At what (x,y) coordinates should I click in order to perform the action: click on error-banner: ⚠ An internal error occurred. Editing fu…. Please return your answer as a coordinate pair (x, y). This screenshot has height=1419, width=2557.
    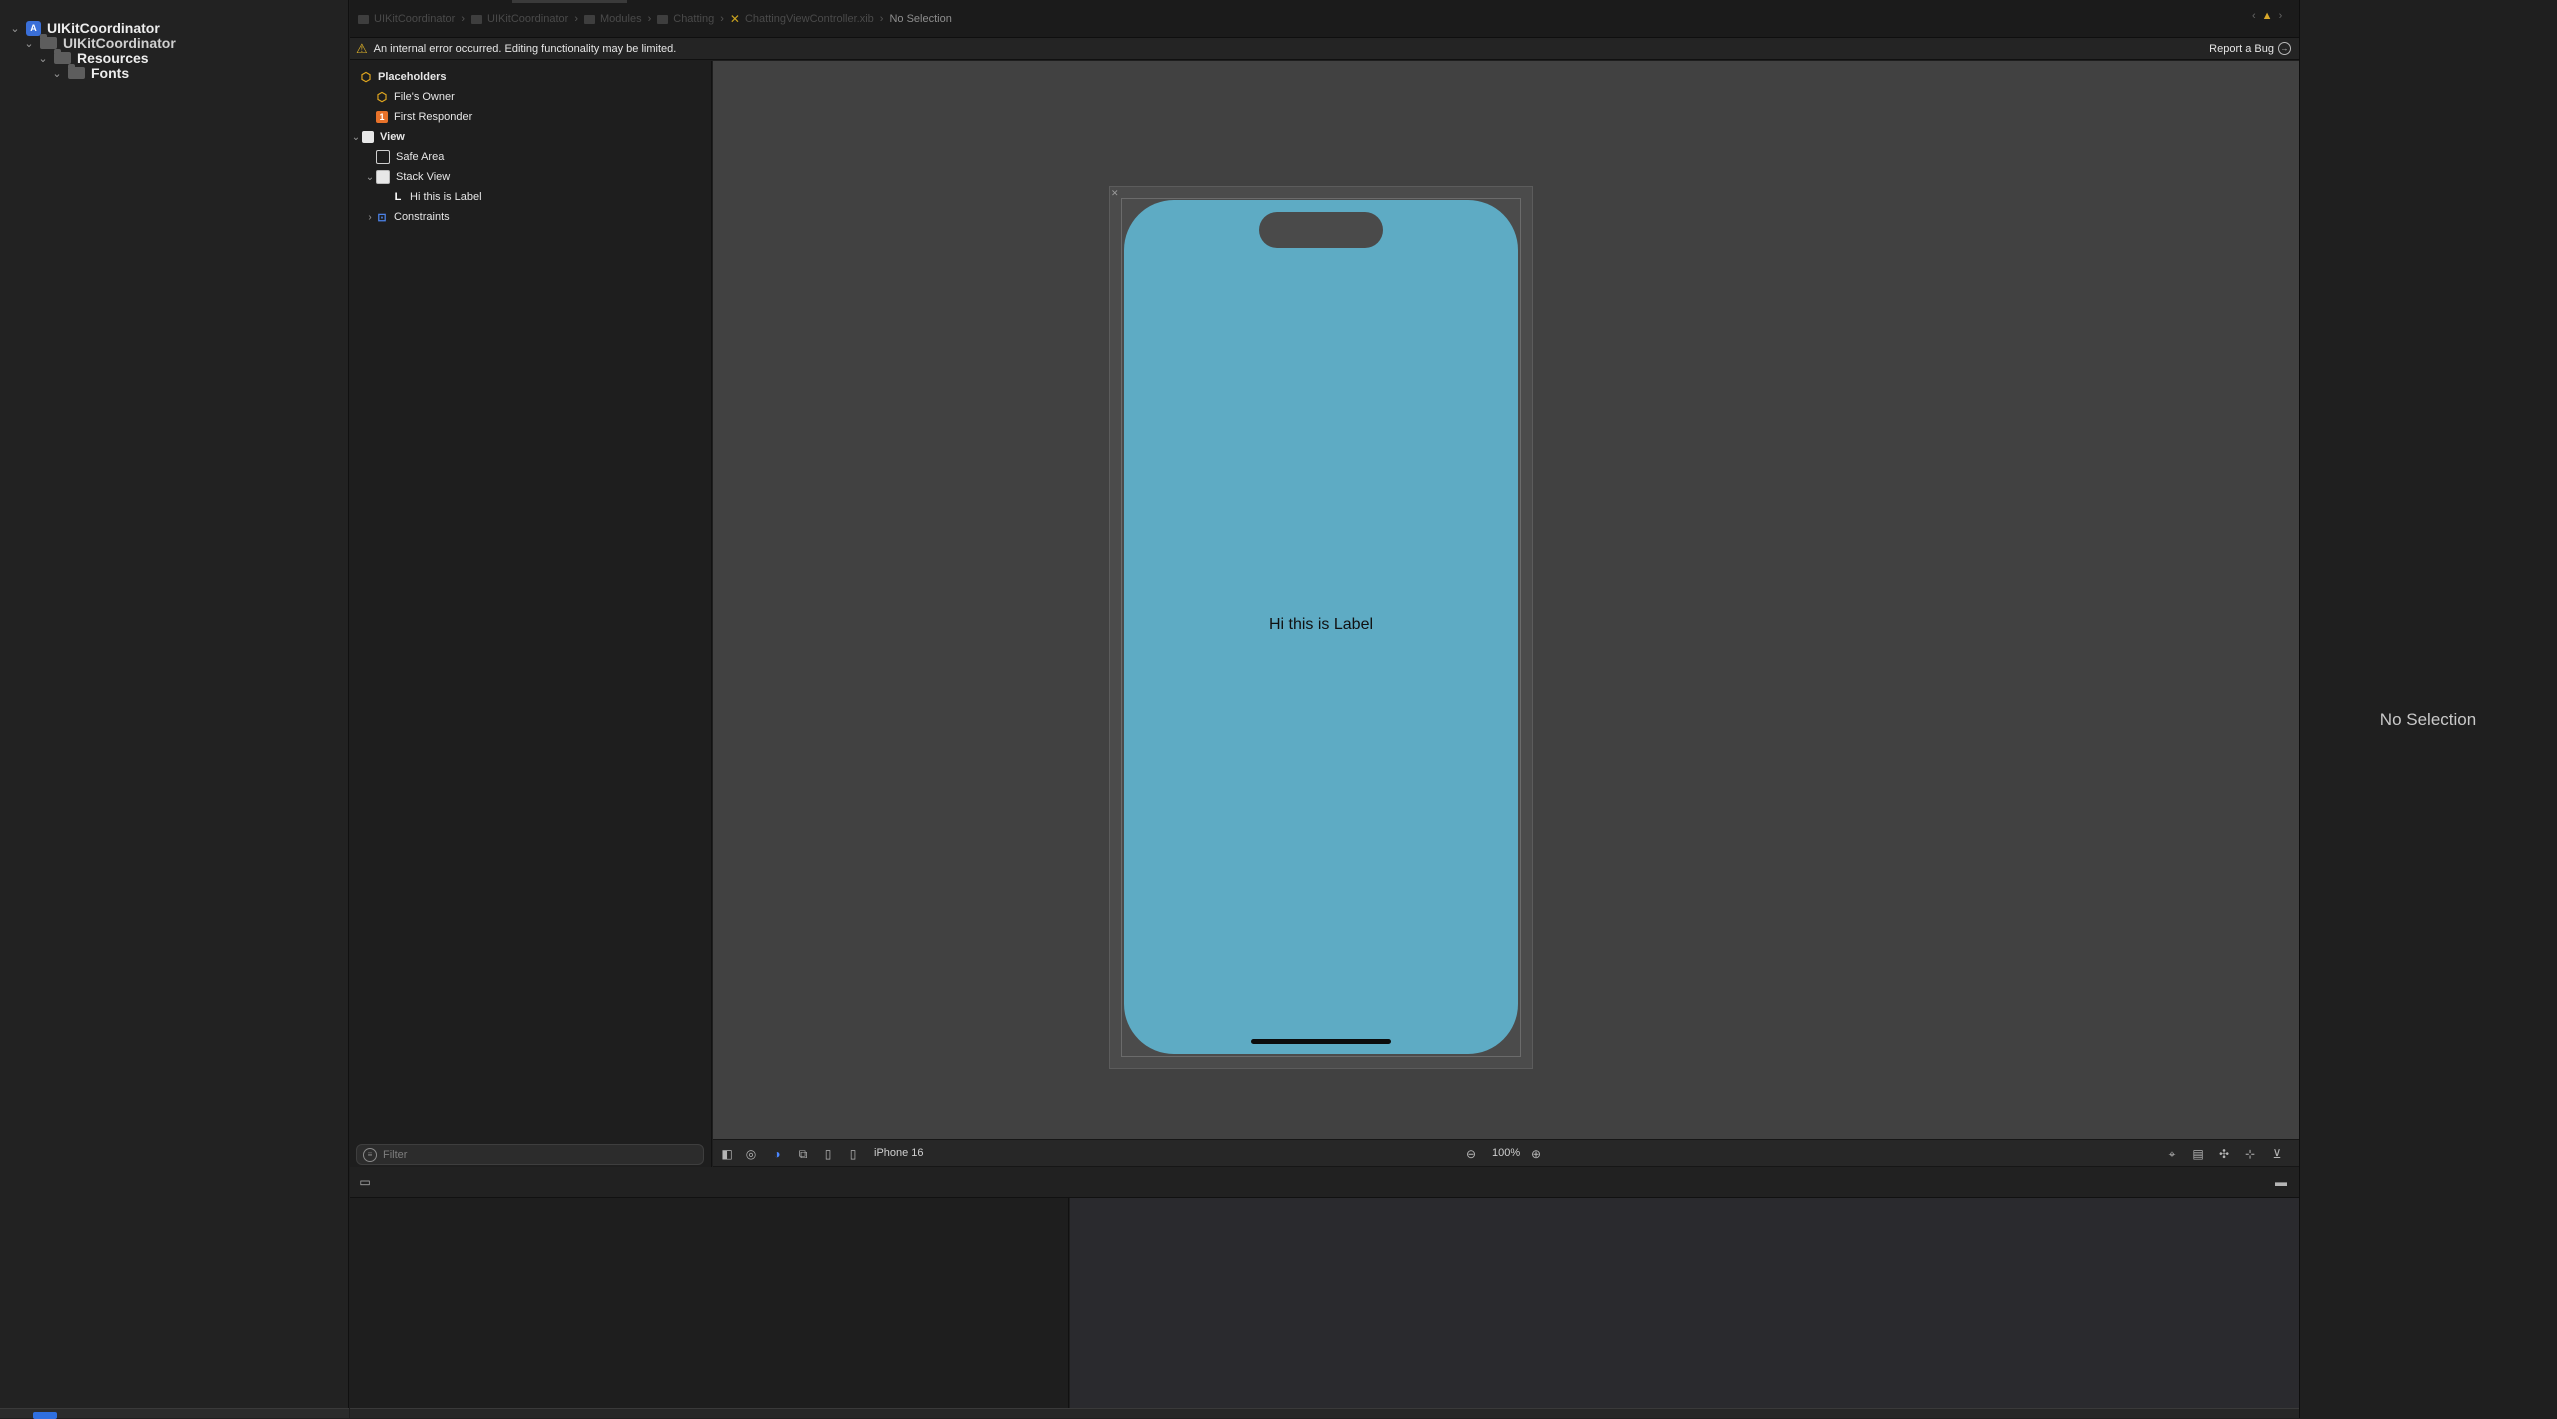
    Looking at the image, I should click on (1324, 49).